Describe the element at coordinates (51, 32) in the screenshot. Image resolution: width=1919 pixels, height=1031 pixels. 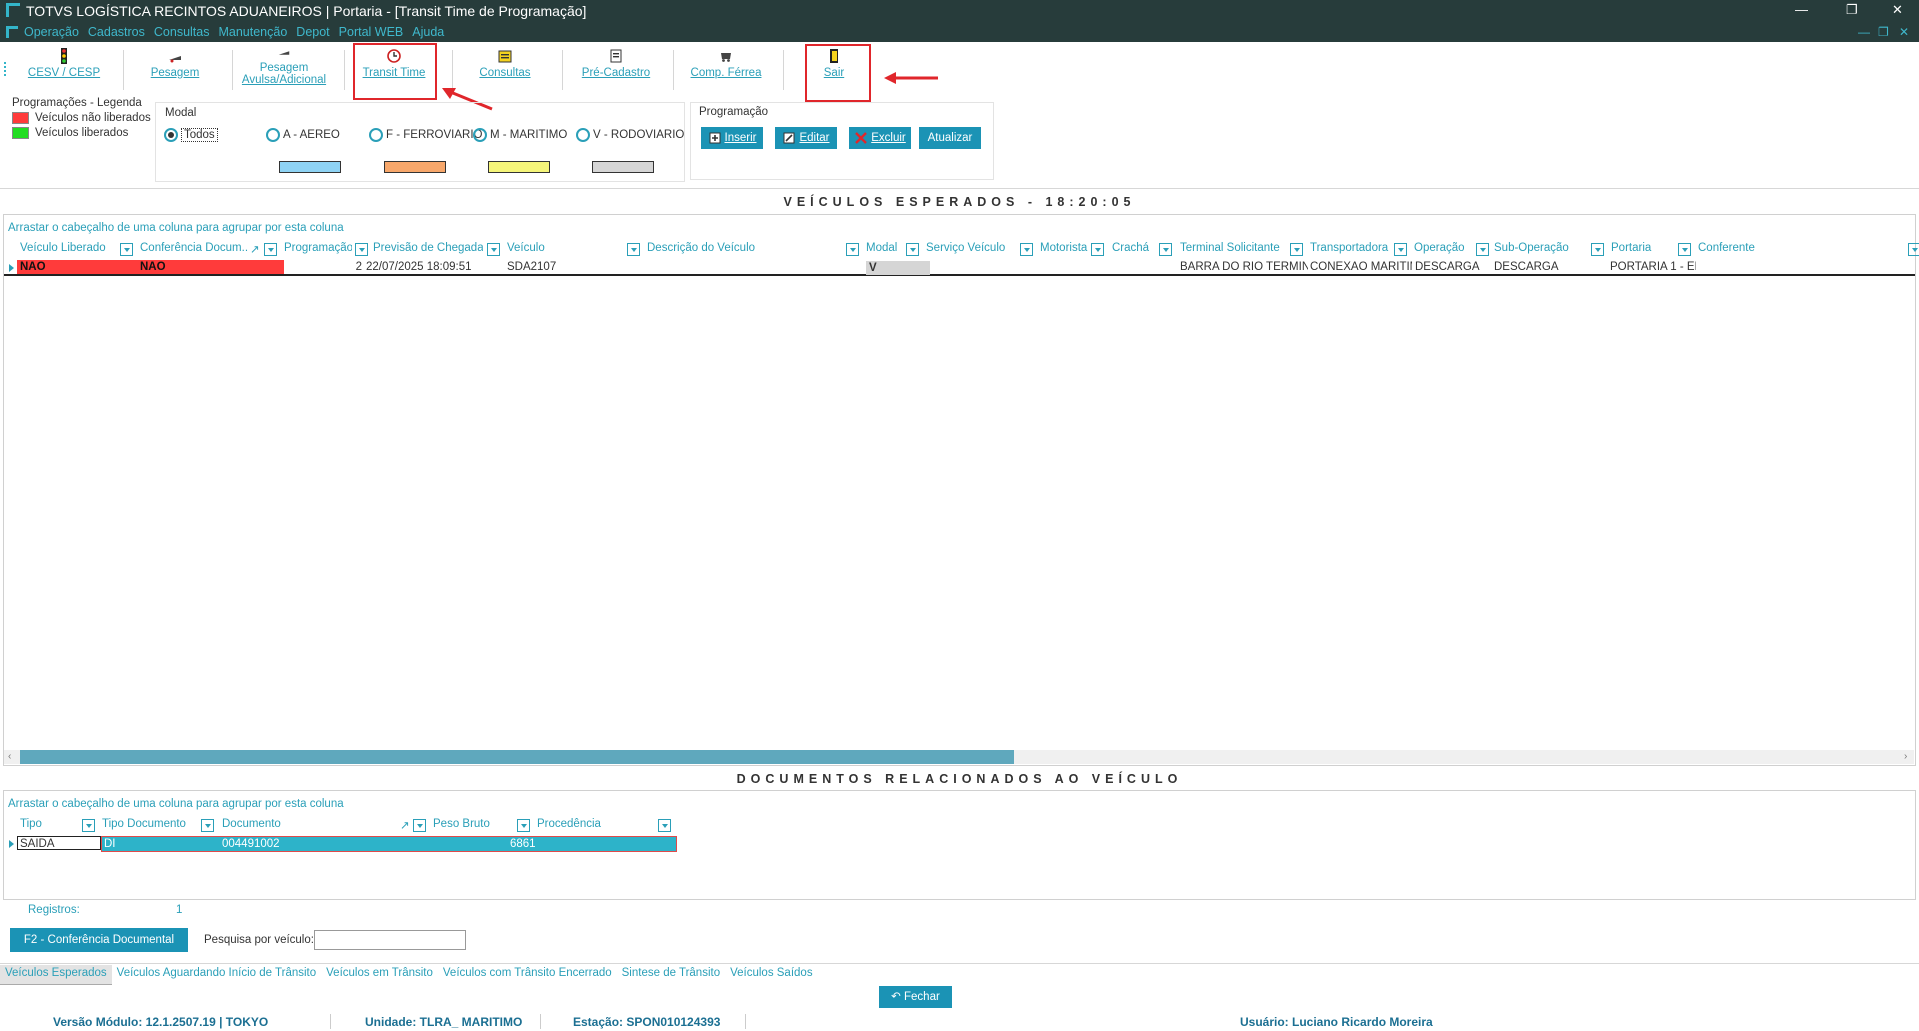
I see `menu-operacao: Operação` at that location.